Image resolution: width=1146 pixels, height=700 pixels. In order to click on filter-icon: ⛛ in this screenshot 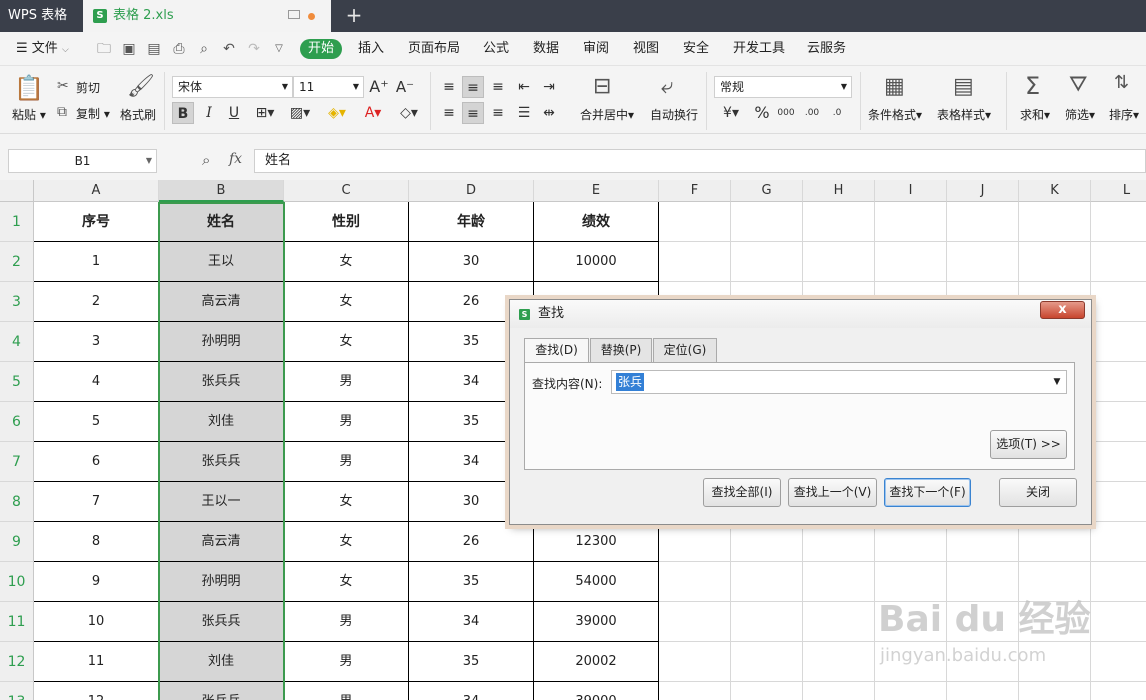, I will do `click(1078, 84)`.